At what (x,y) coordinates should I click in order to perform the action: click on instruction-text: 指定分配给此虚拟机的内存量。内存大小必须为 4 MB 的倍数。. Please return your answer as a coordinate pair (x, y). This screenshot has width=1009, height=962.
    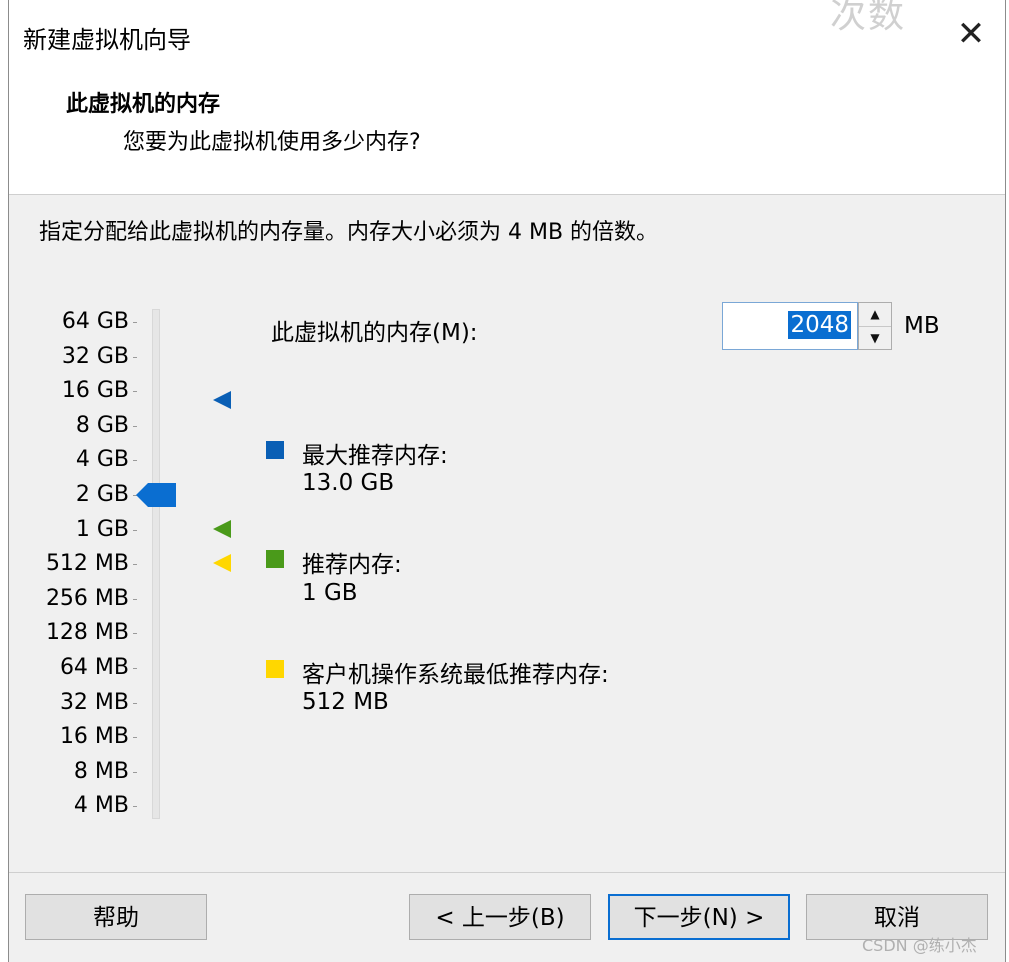
    Looking at the image, I should click on (349, 232).